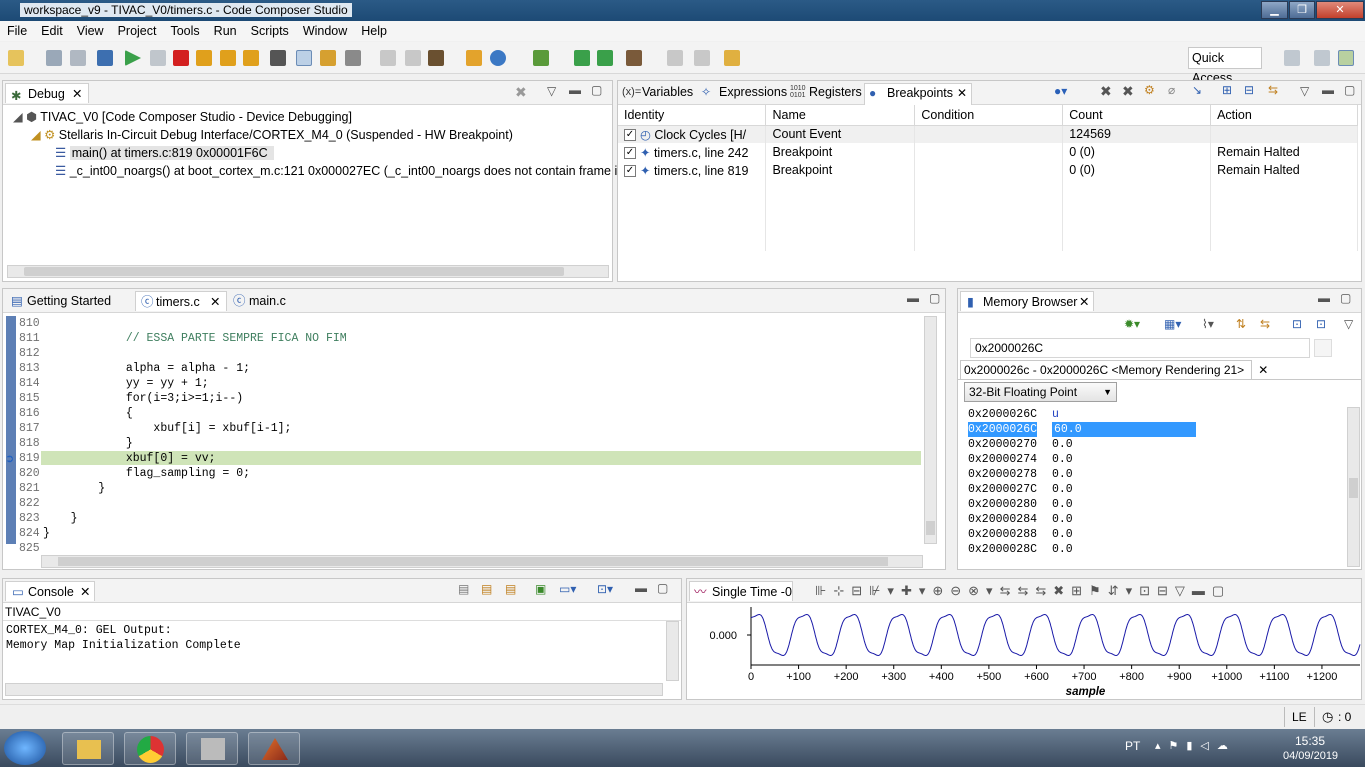 The image size is (1365, 767). I want to click on connect-icon, so click(328, 58).